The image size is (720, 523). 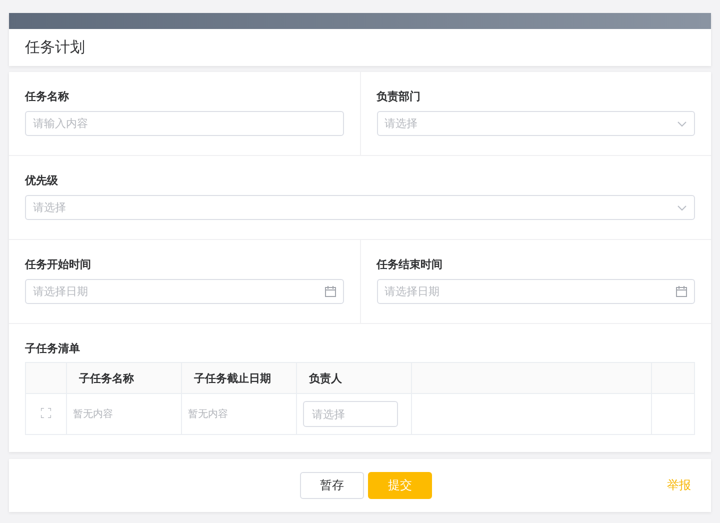 I want to click on field-label: 任务开始时间, so click(x=58, y=264).